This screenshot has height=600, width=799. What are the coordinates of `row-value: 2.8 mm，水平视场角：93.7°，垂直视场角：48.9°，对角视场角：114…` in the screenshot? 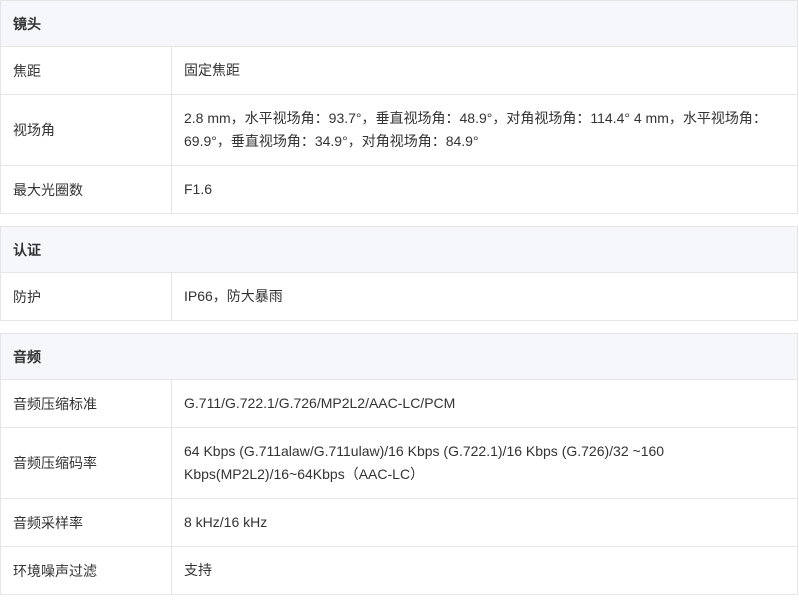 It's located at (475, 129).